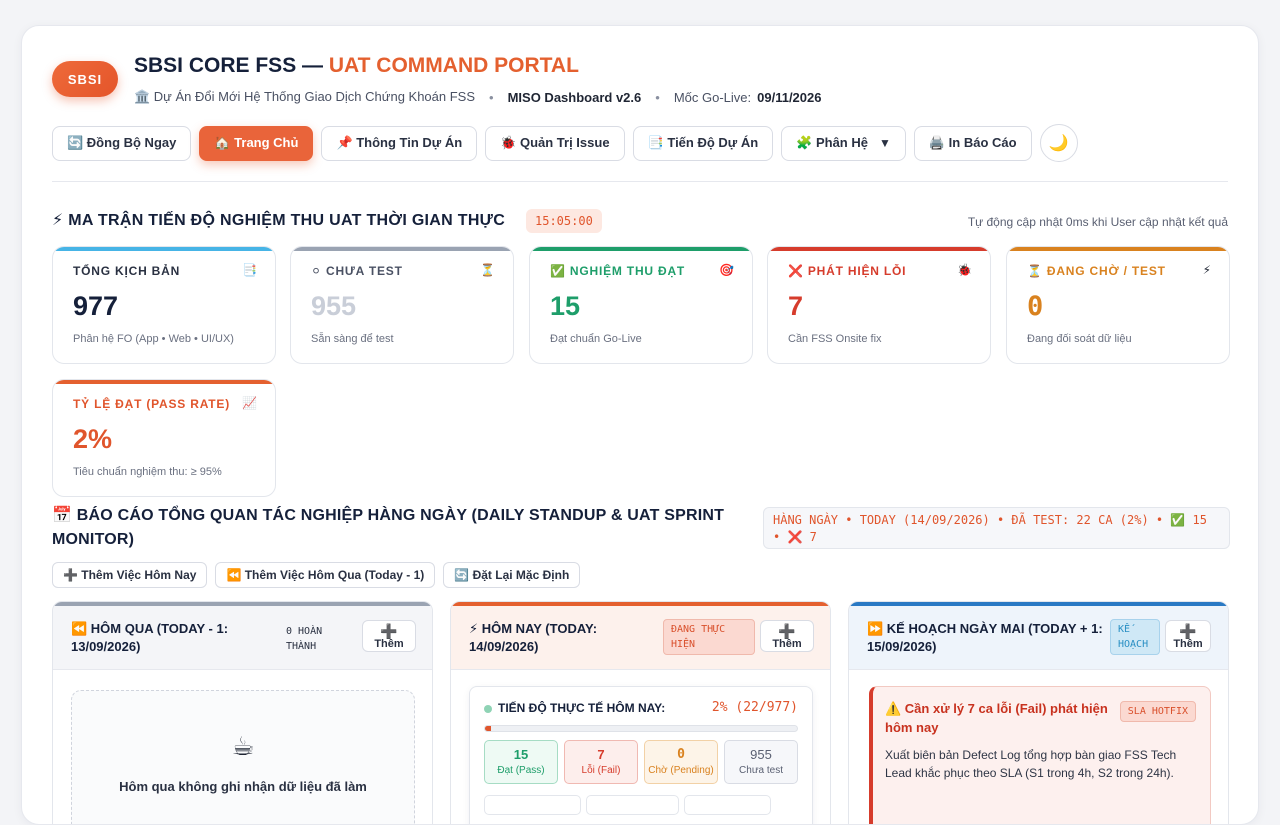 The width and height of the screenshot is (1280, 825). Describe the element at coordinates (453, 65) in the screenshot. I see `title-accent: UAT COMMAND PORTAL` at that location.